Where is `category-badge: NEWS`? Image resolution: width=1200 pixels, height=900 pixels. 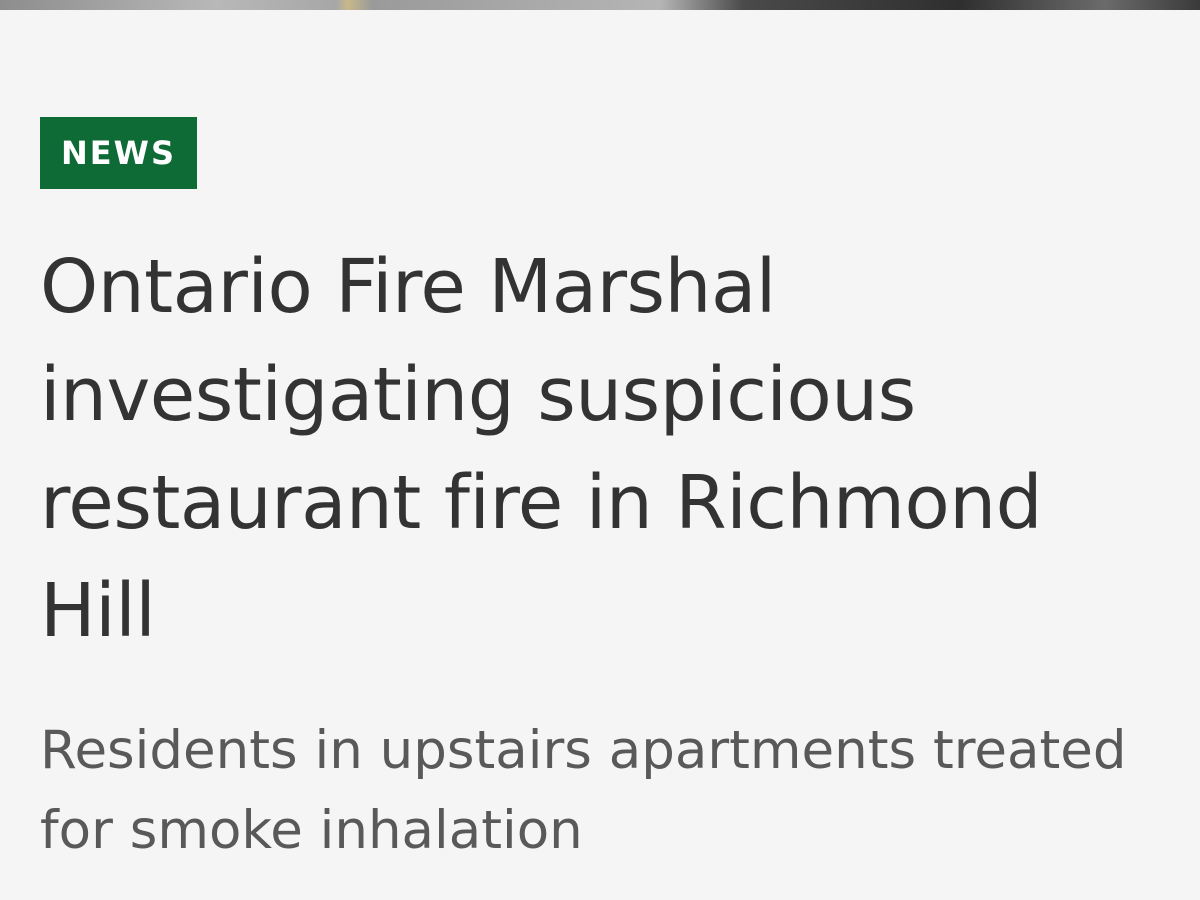
category-badge: NEWS is located at coordinates (118, 153).